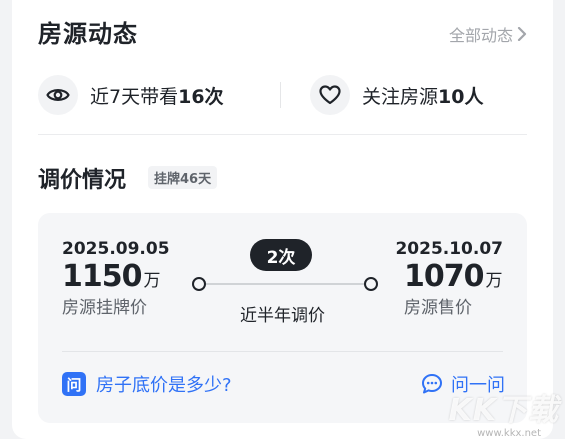  Describe the element at coordinates (400, 96) in the screenshot. I see `followers-prefix: 关注房源` at that location.